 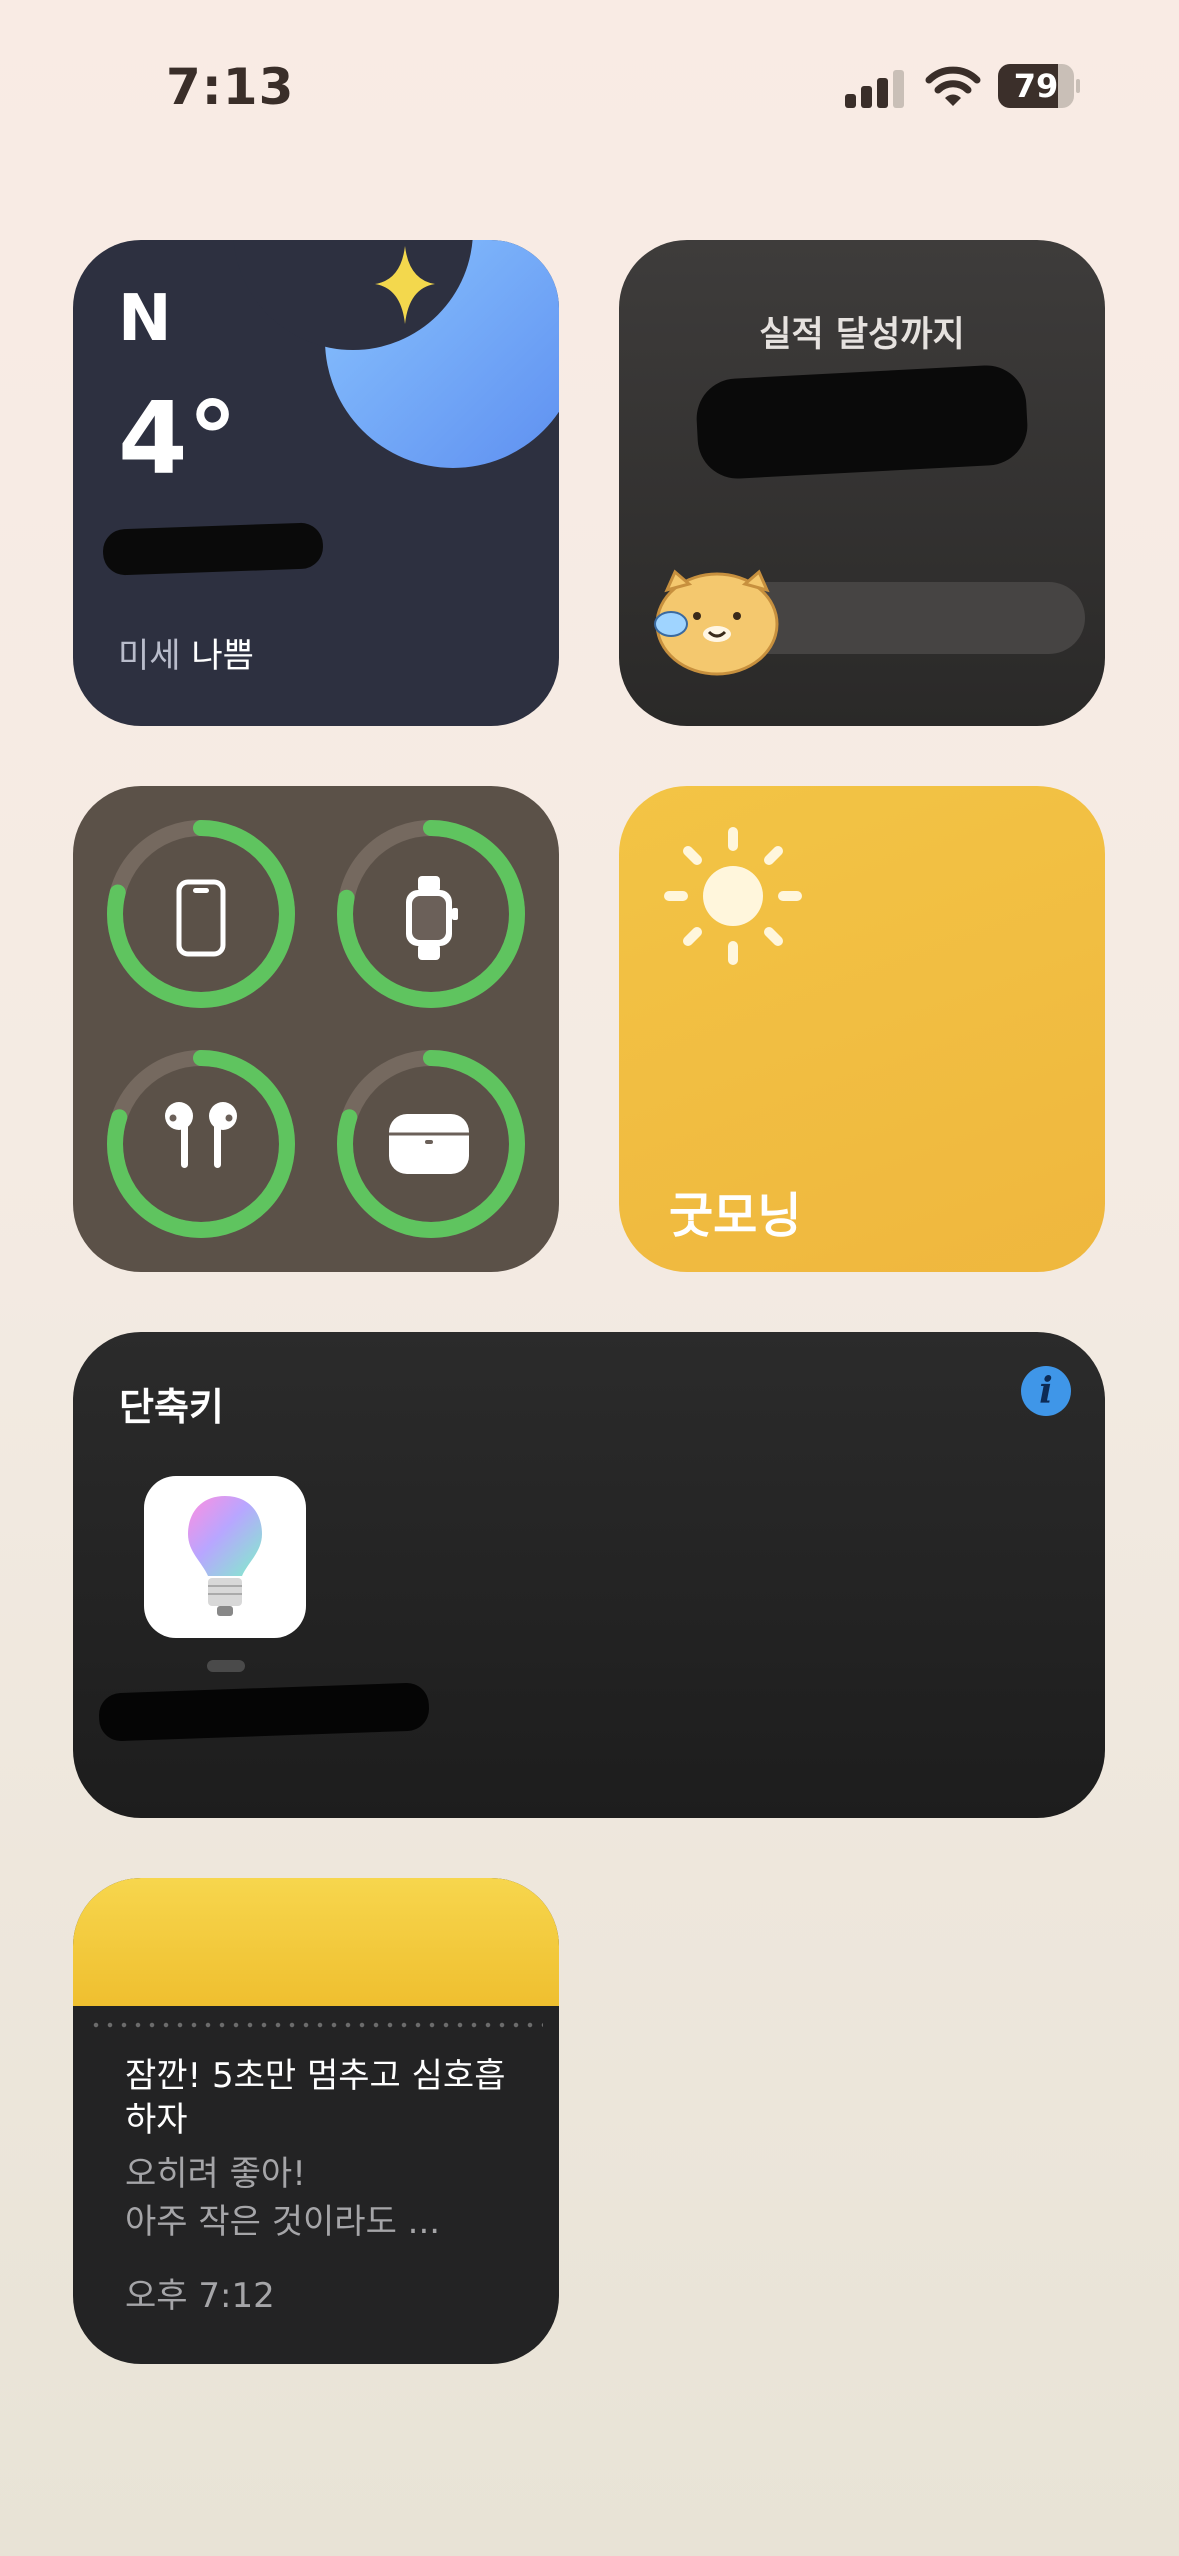 I want to click on battery-indicator: 79, so click(x=1039, y=87).